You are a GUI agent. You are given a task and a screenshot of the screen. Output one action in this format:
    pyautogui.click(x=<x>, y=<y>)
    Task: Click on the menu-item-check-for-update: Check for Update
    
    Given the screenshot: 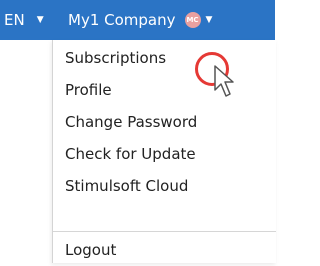 What is the action you would take?
    pyautogui.click(x=165, y=154)
    